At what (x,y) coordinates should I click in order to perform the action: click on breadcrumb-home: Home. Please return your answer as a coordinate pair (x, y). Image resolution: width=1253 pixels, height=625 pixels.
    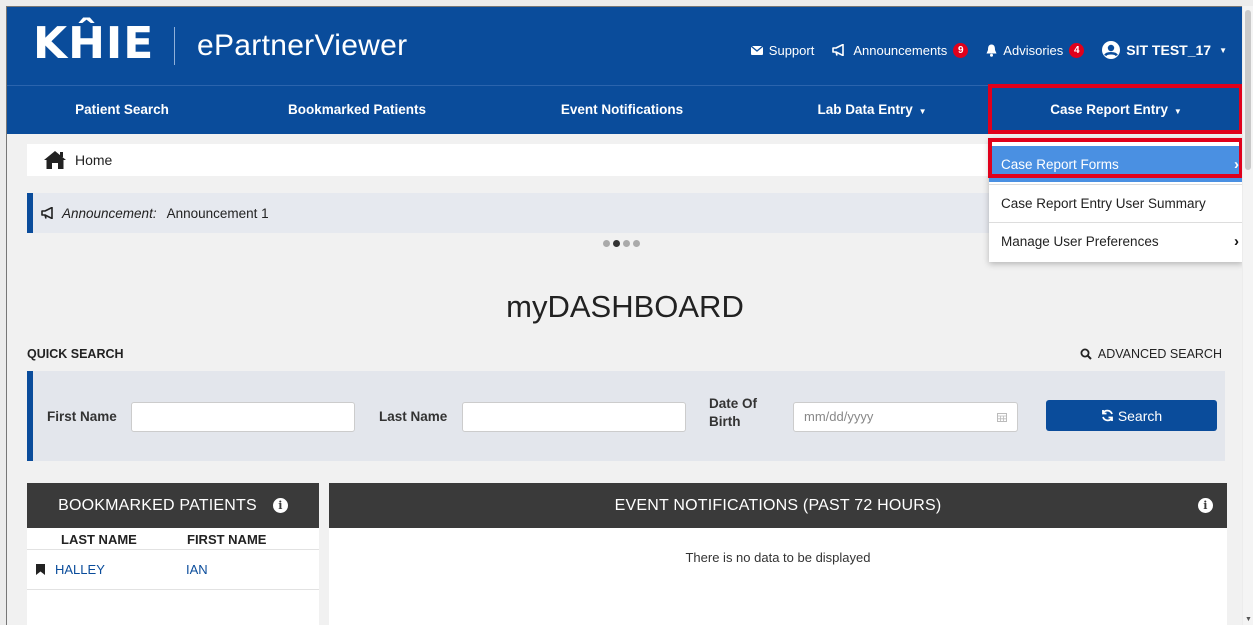
    Looking at the image, I should click on (93, 160).